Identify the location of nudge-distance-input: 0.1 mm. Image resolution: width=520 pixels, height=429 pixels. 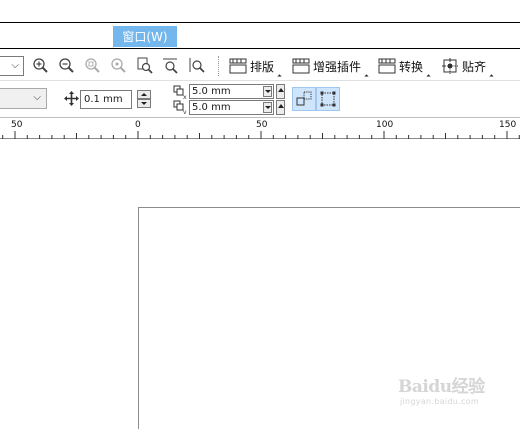
(115, 99).